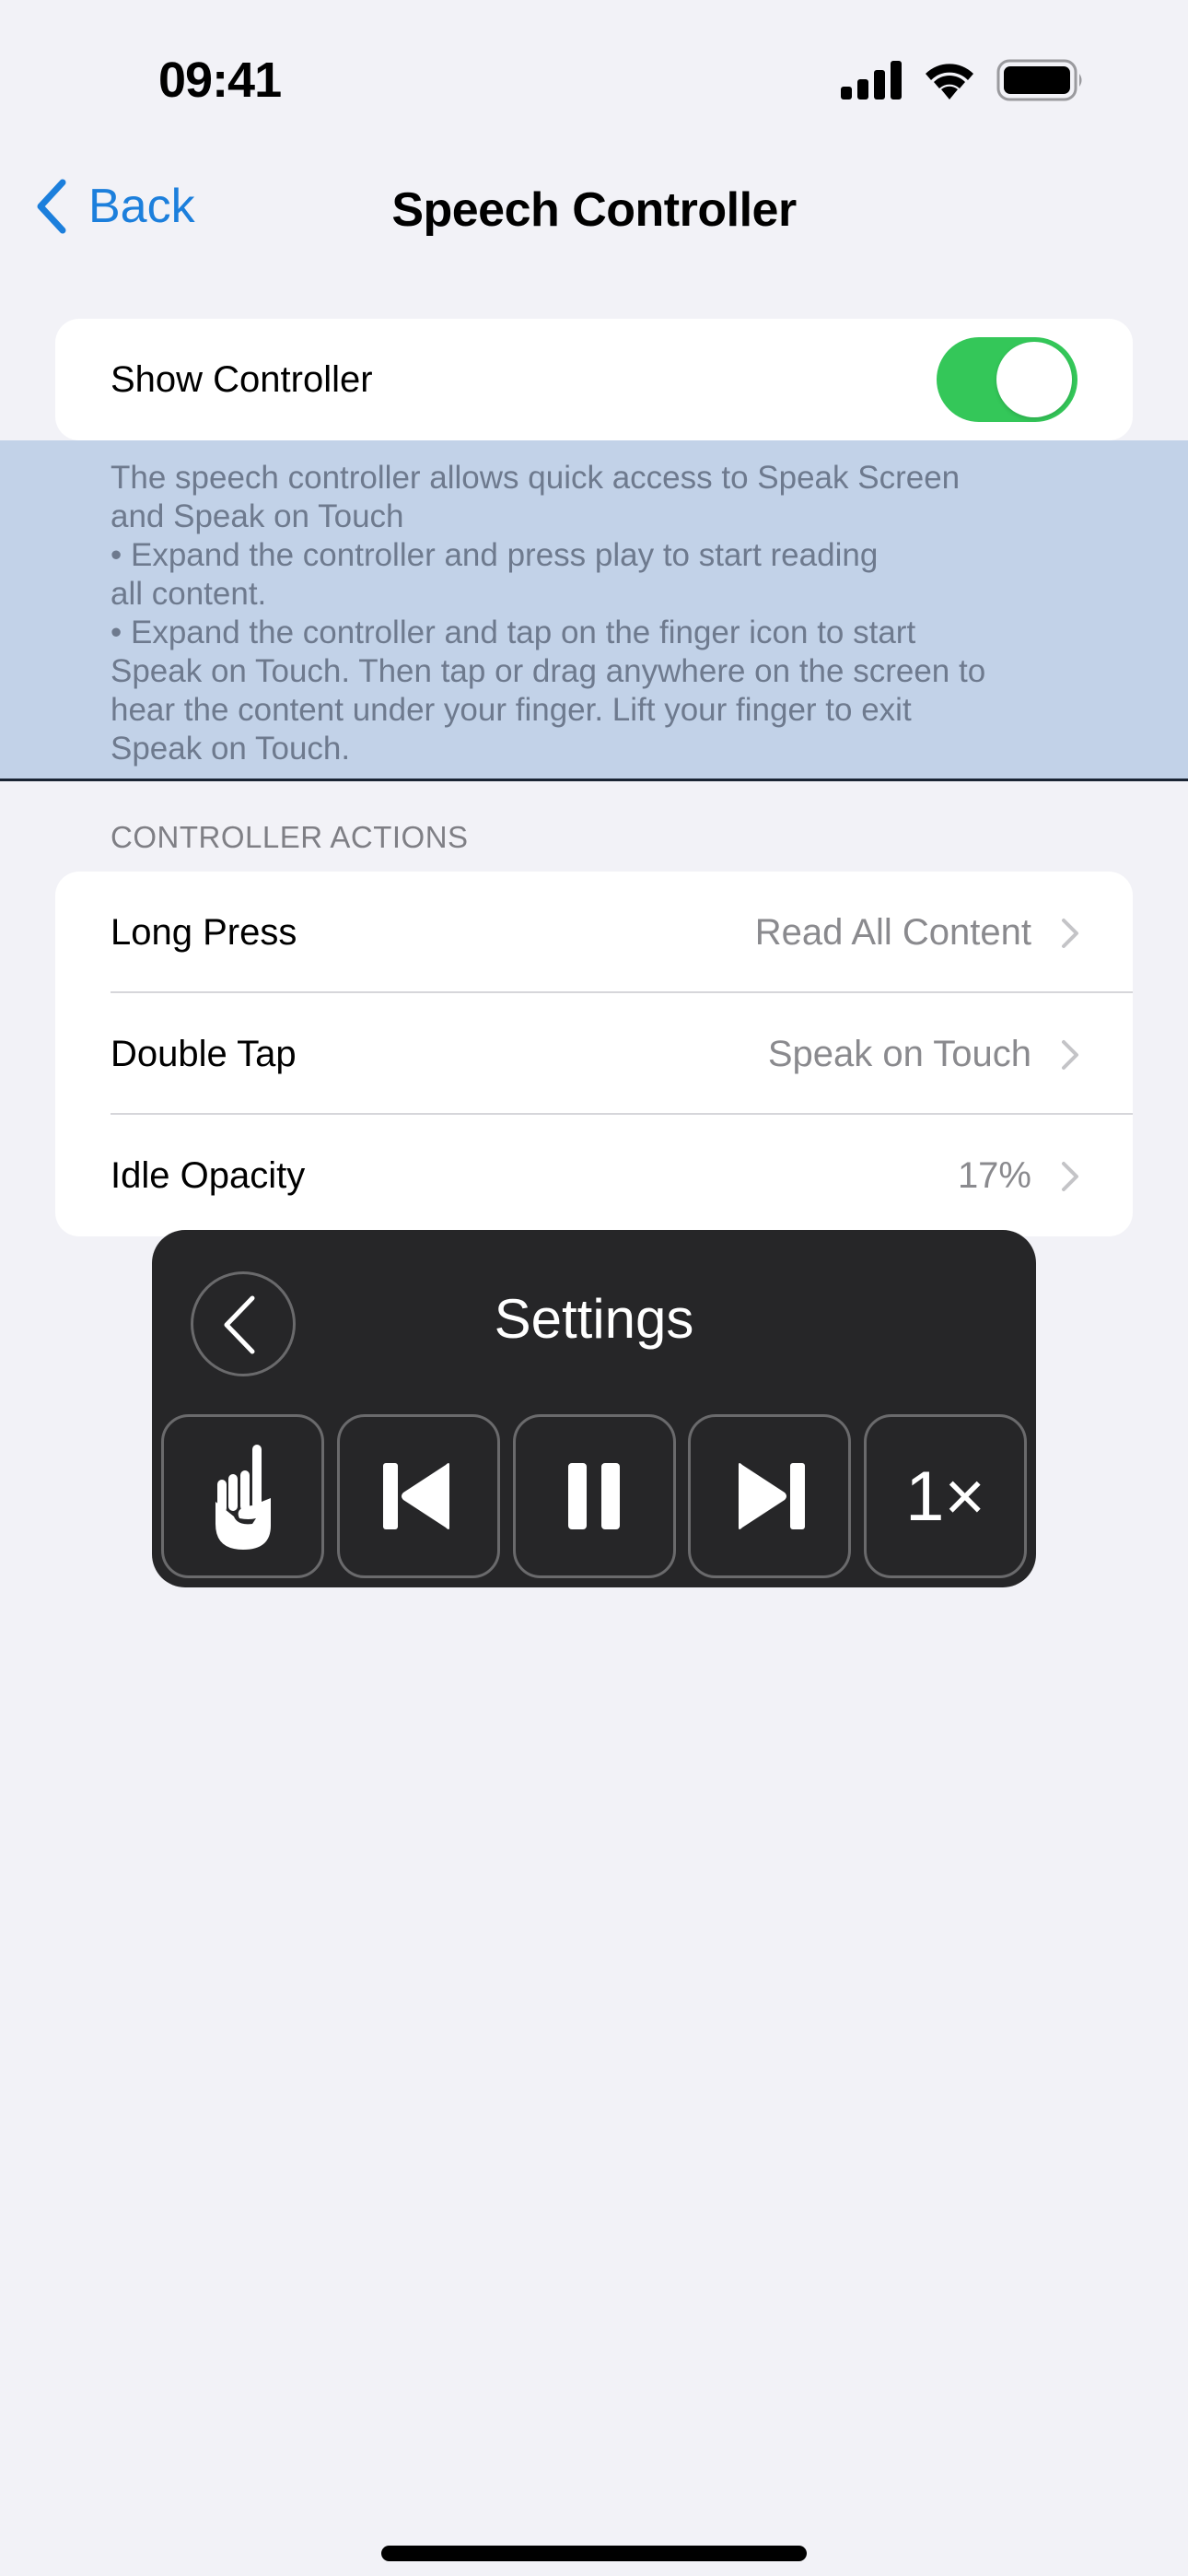  Describe the element at coordinates (994, 1175) in the screenshot. I see `row-value: 17%` at that location.